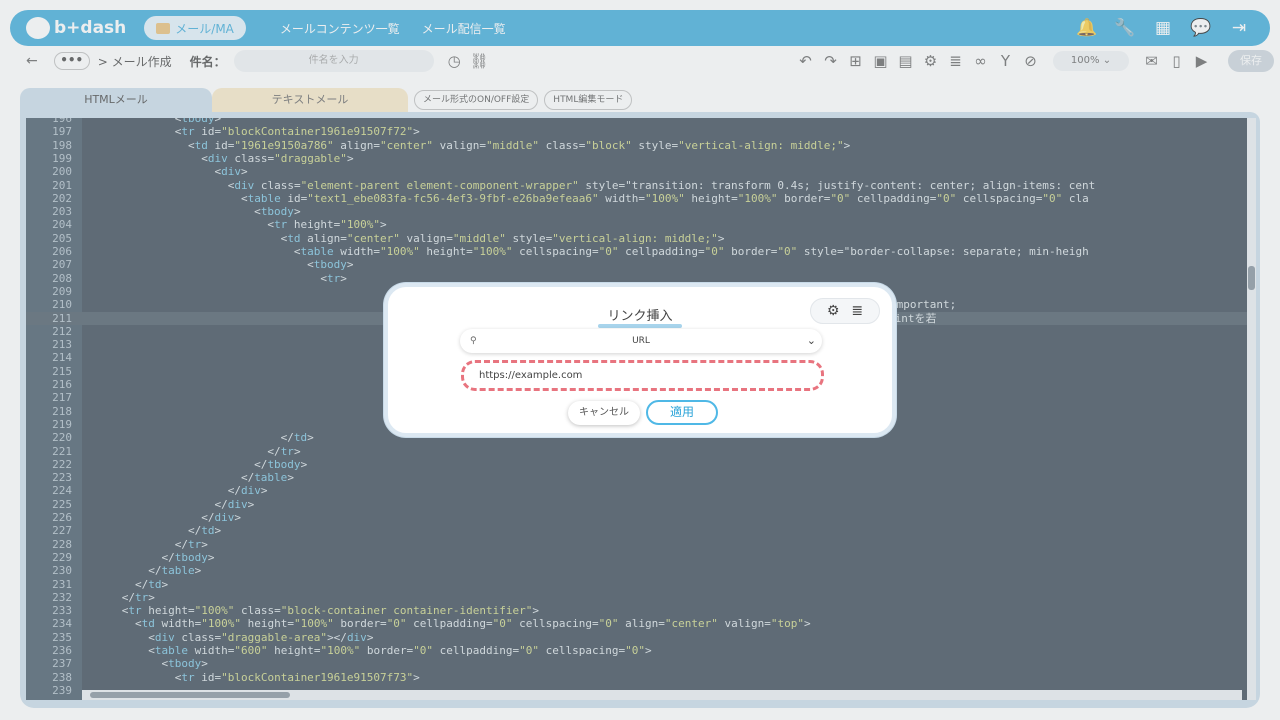 This screenshot has height=720, width=1280. Describe the element at coordinates (1176, 61) in the screenshot. I see `preview-icon: ▯` at that location.